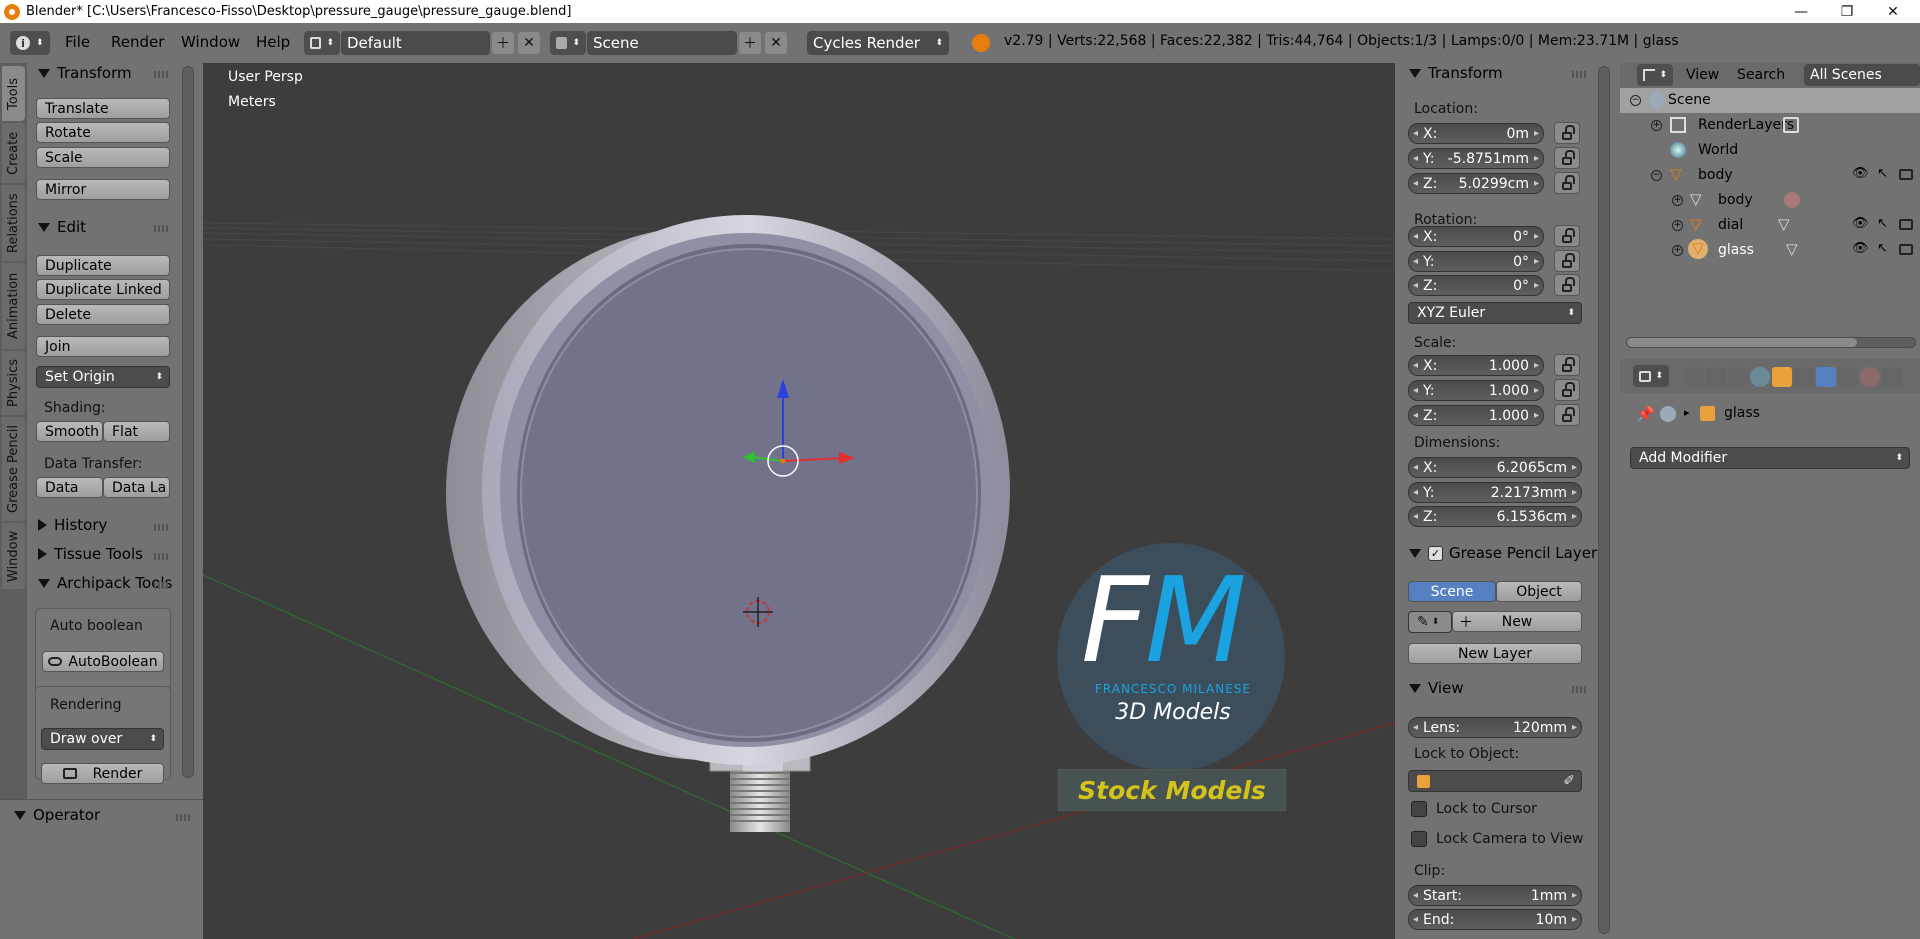  What do you see at coordinates (662, 43) in the screenshot?
I see `scene-field: Scene` at bounding box center [662, 43].